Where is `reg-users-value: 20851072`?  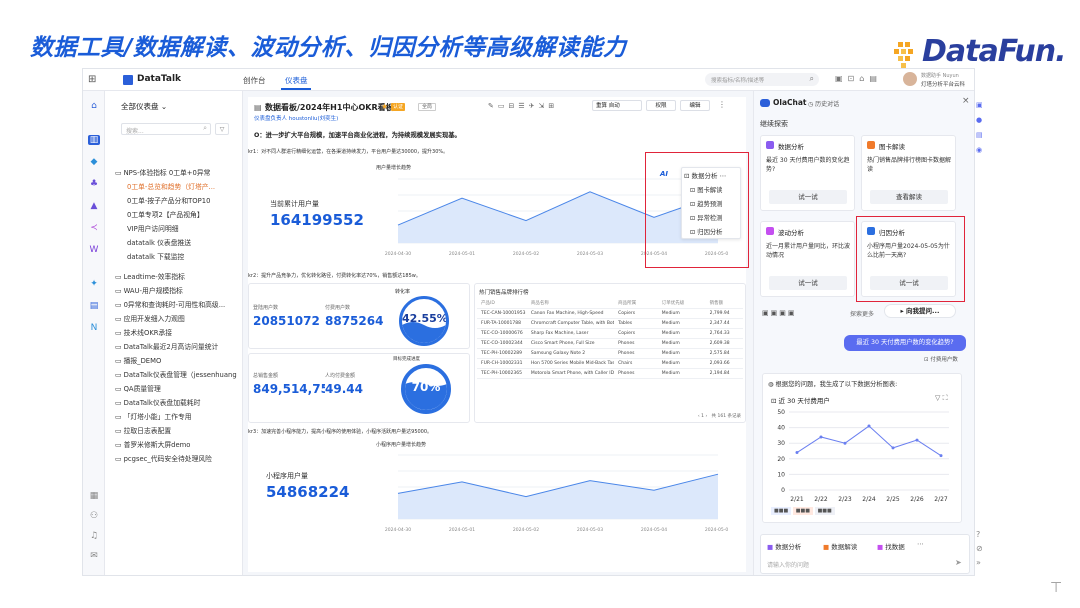
reg-users-value: 20851072 is located at coordinates (286, 321).